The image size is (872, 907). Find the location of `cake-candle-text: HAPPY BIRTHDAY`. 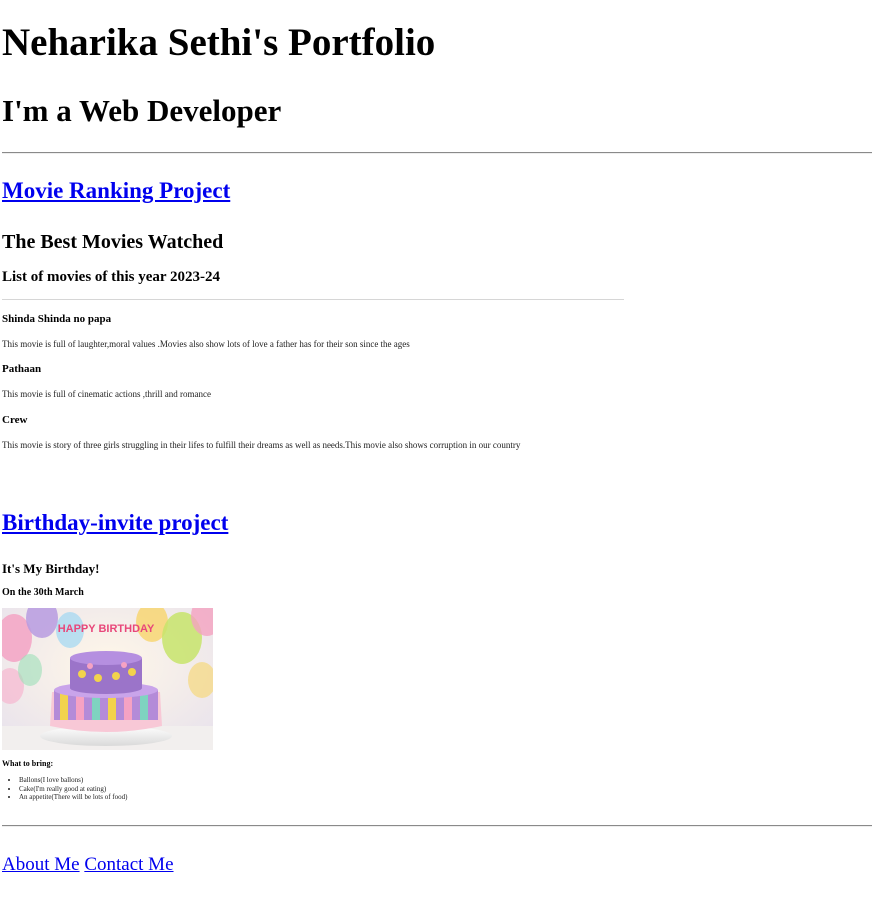

cake-candle-text: HAPPY BIRTHDAY is located at coordinates (106, 629).